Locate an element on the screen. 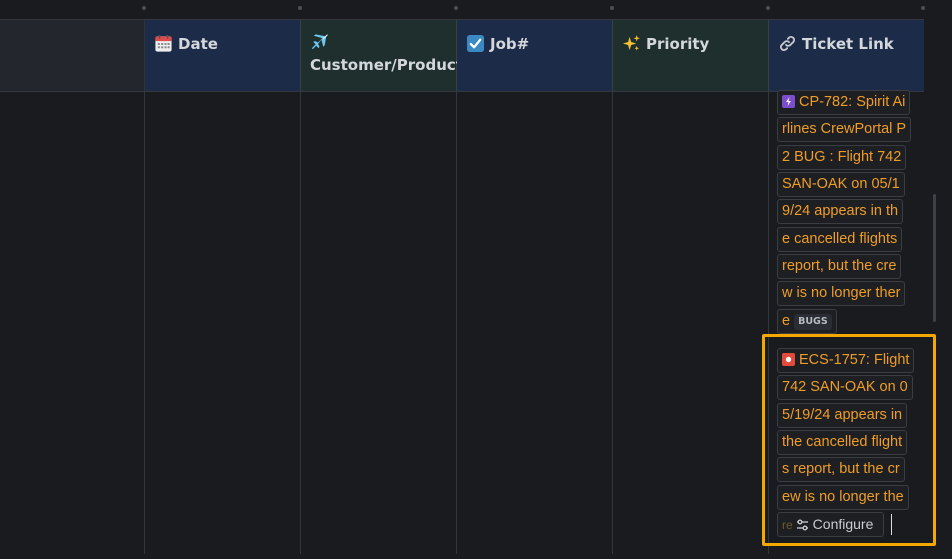  column-header-date: Date is located at coordinates (223, 55).